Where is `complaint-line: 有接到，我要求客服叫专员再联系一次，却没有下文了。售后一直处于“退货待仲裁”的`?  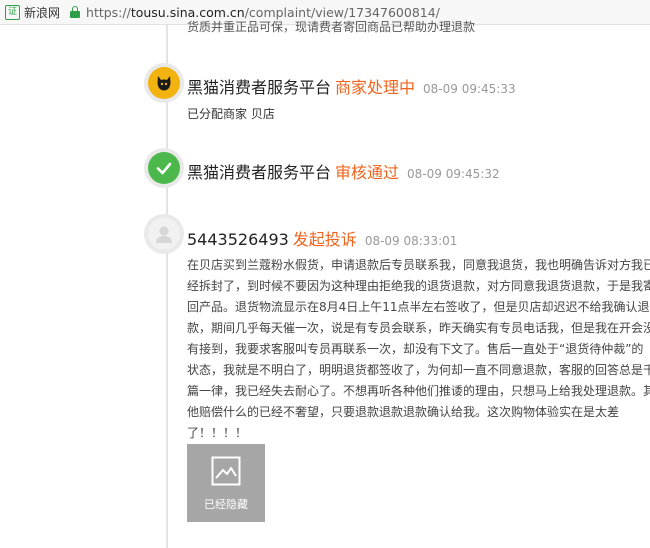
complaint-line: 有接到，我要求客服叫专员再联系一次，却没有下文了。售后一直处于“退货待仲裁”的 is located at coordinates (415, 349).